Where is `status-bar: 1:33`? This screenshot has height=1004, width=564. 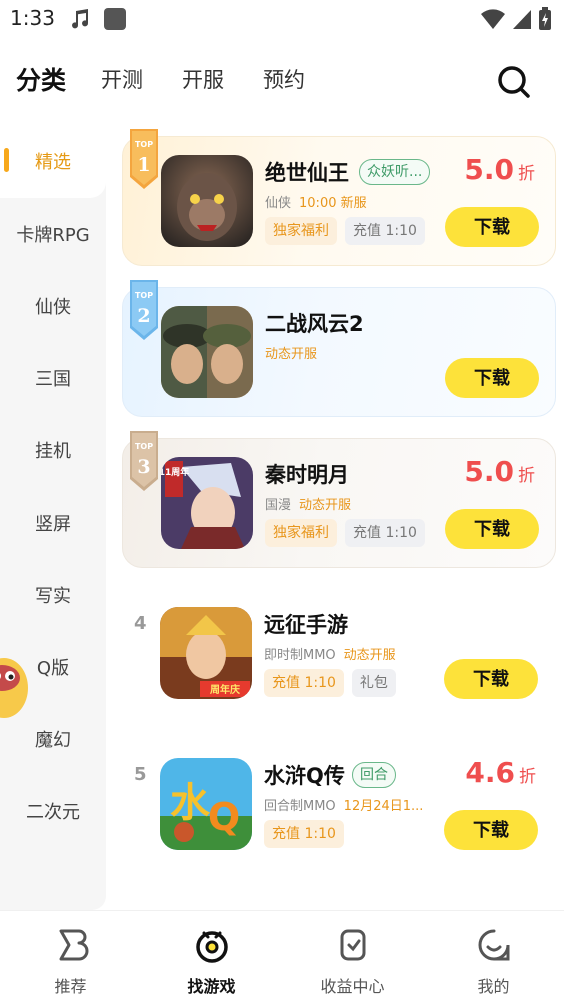
status-bar: 1:33 is located at coordinates (282, 20).